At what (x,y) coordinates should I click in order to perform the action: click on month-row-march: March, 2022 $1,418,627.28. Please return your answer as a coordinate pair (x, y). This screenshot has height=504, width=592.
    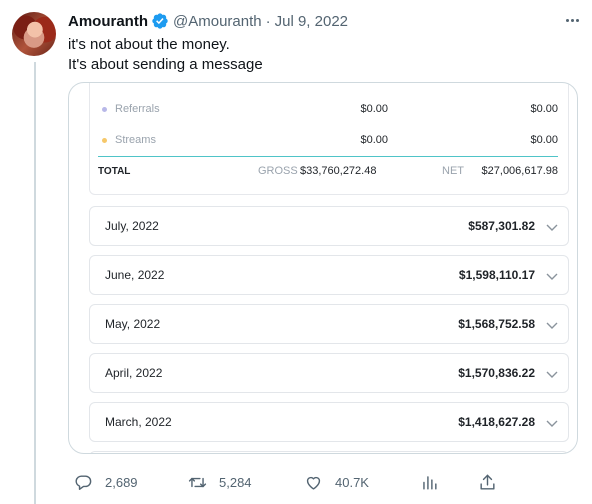
    Looking at the image, I should click on (329, 422).